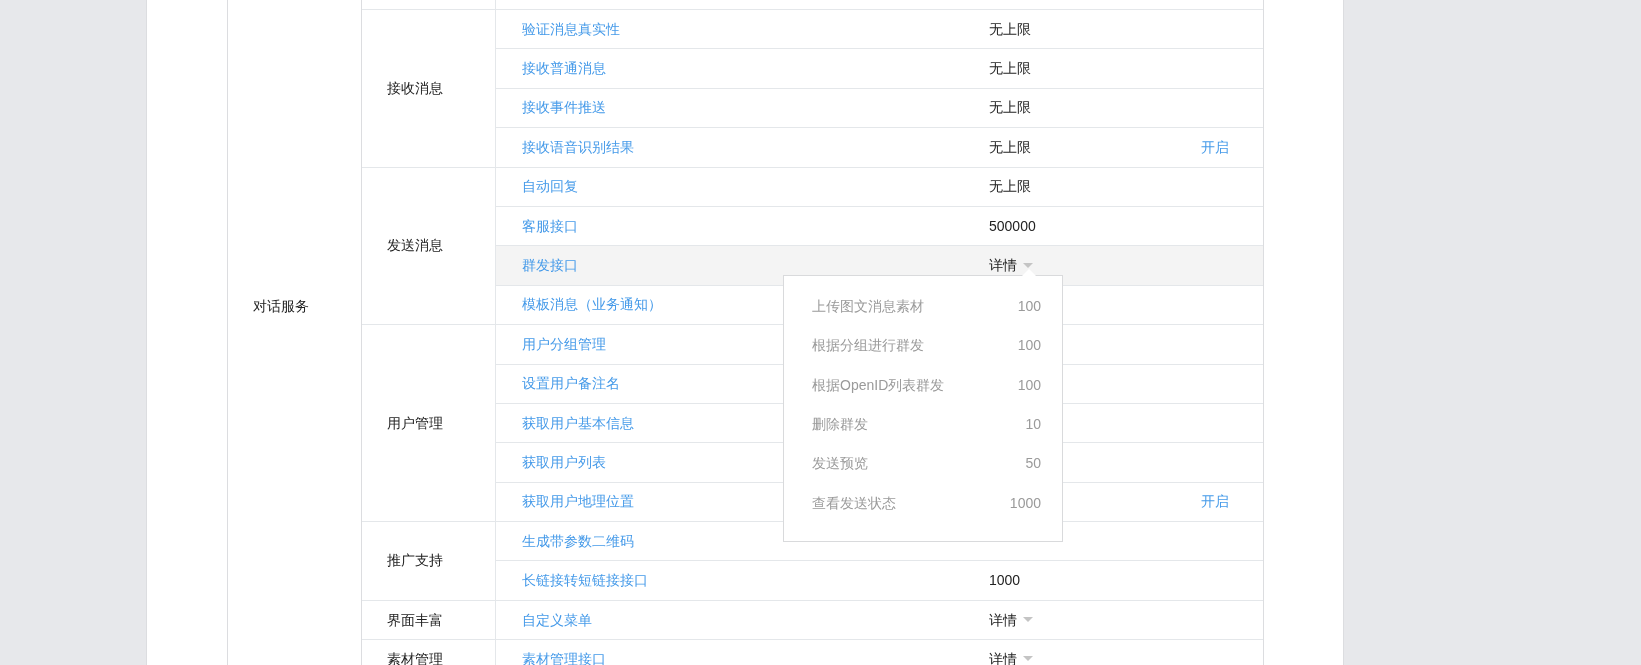  I want to click on api-link: 自动回复, so click(742, 187).